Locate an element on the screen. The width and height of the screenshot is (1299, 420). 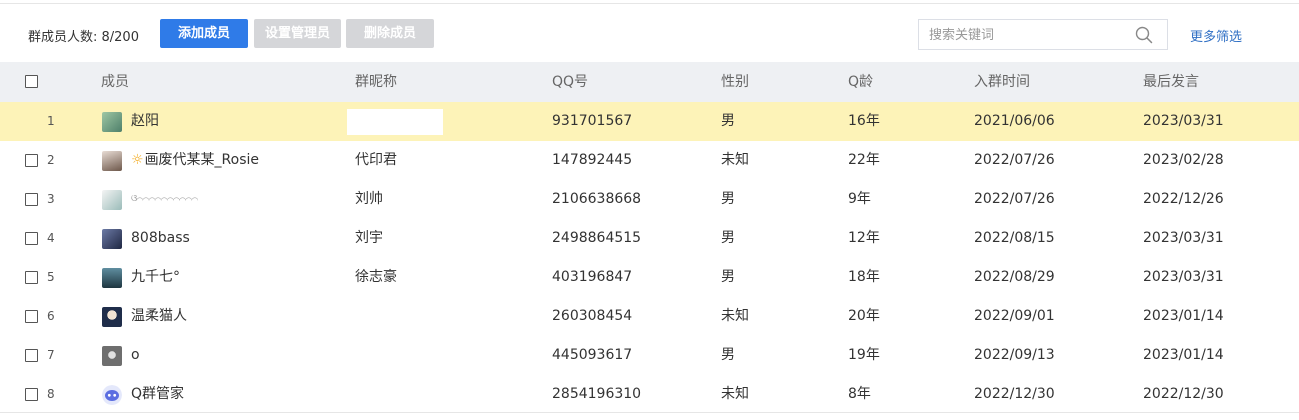
join-time: 2022/08/15 is located at coordinates (1014, 238).